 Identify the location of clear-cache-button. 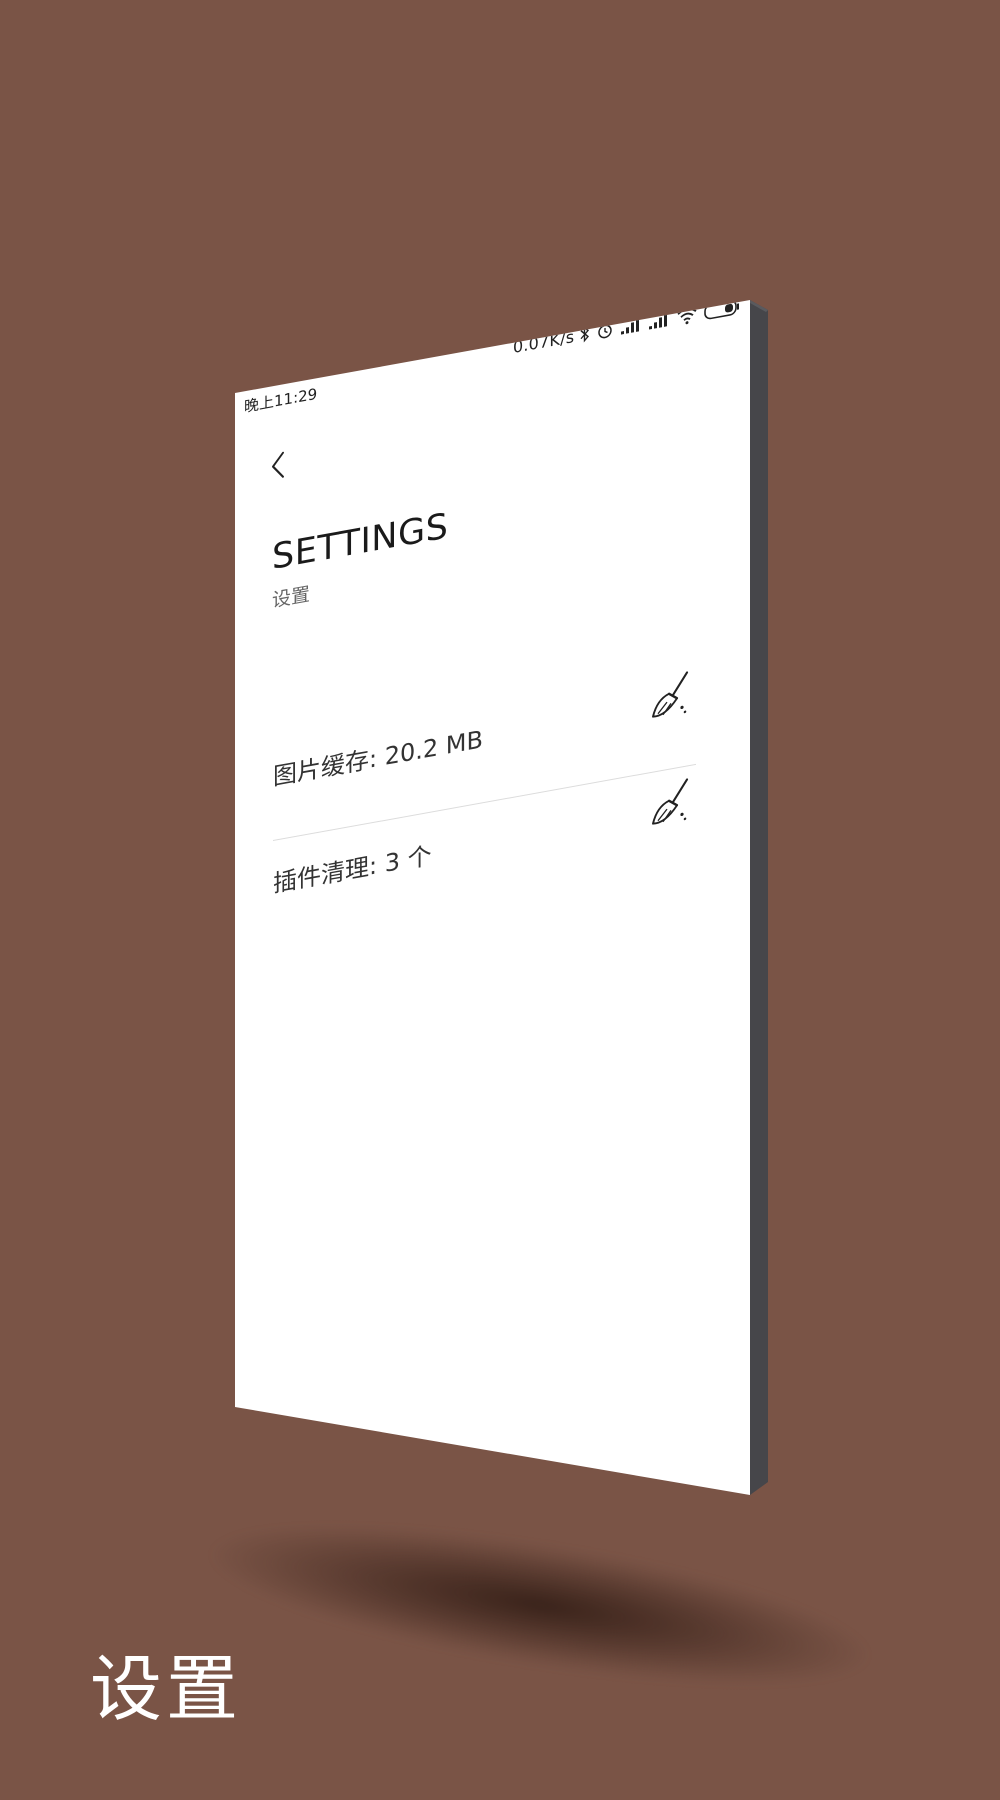
(671, 697).